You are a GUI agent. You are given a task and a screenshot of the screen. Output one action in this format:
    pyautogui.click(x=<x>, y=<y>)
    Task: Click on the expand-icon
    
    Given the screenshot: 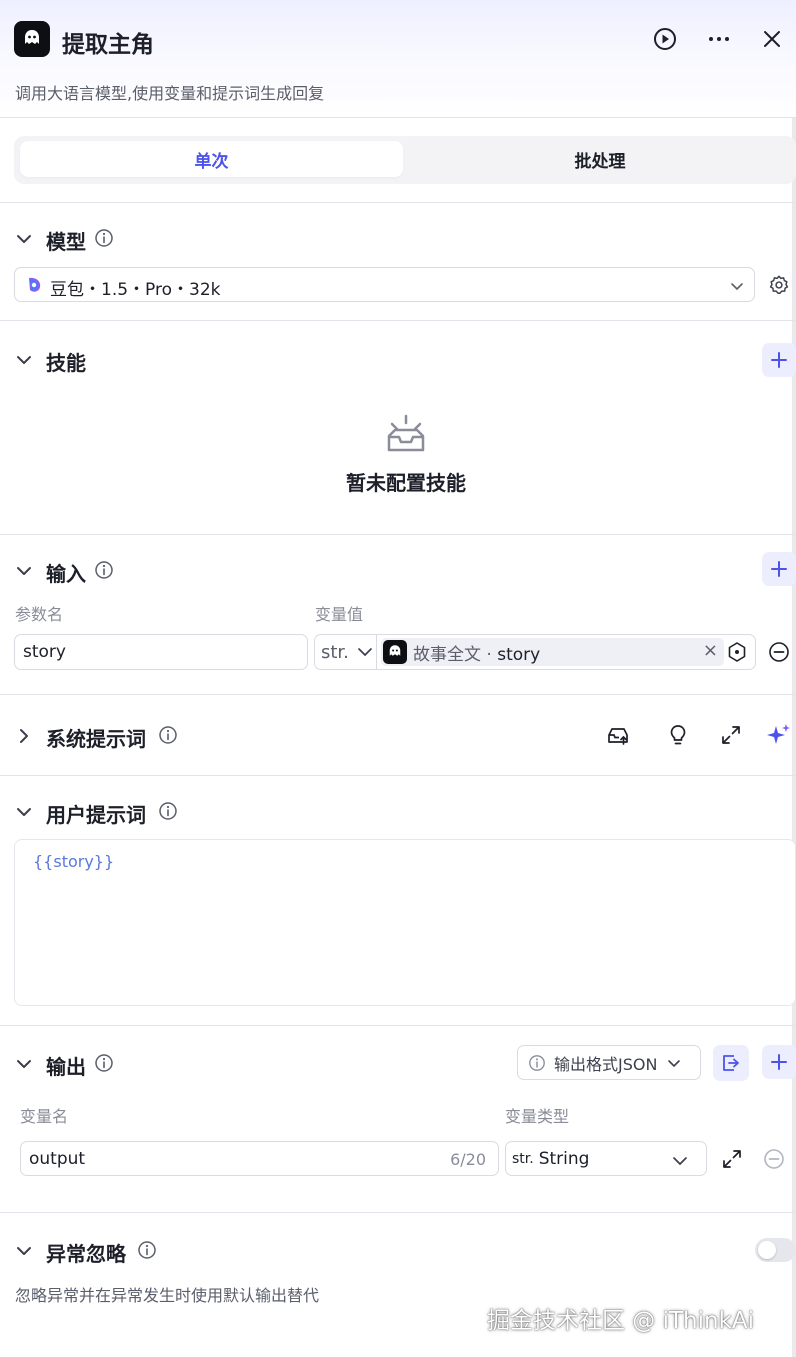 What is the action you would take?
    pyautogui.click(x=731, y=735)
    